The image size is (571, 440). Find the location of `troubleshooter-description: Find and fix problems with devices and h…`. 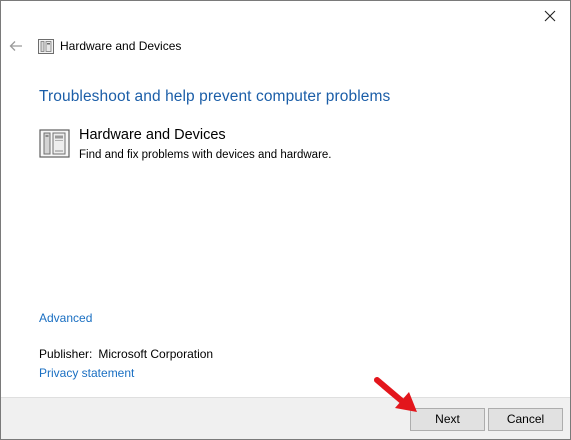

troubleshooter-description: Find and fix problems with devices and h… is located at coordinates (205, 155).